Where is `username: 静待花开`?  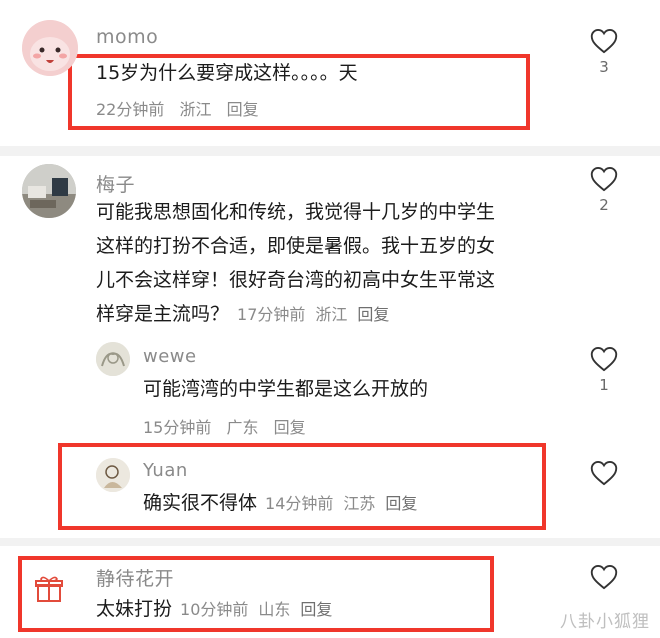 username: 静待花开 is located at coordinates (135, 577).